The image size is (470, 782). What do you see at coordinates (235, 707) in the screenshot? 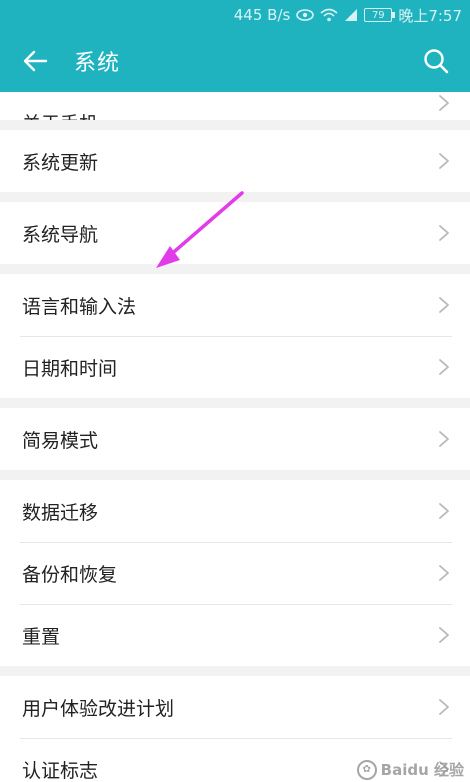
I see `settings-item: 用户体验改进计划` at bounding box center [235, 707].